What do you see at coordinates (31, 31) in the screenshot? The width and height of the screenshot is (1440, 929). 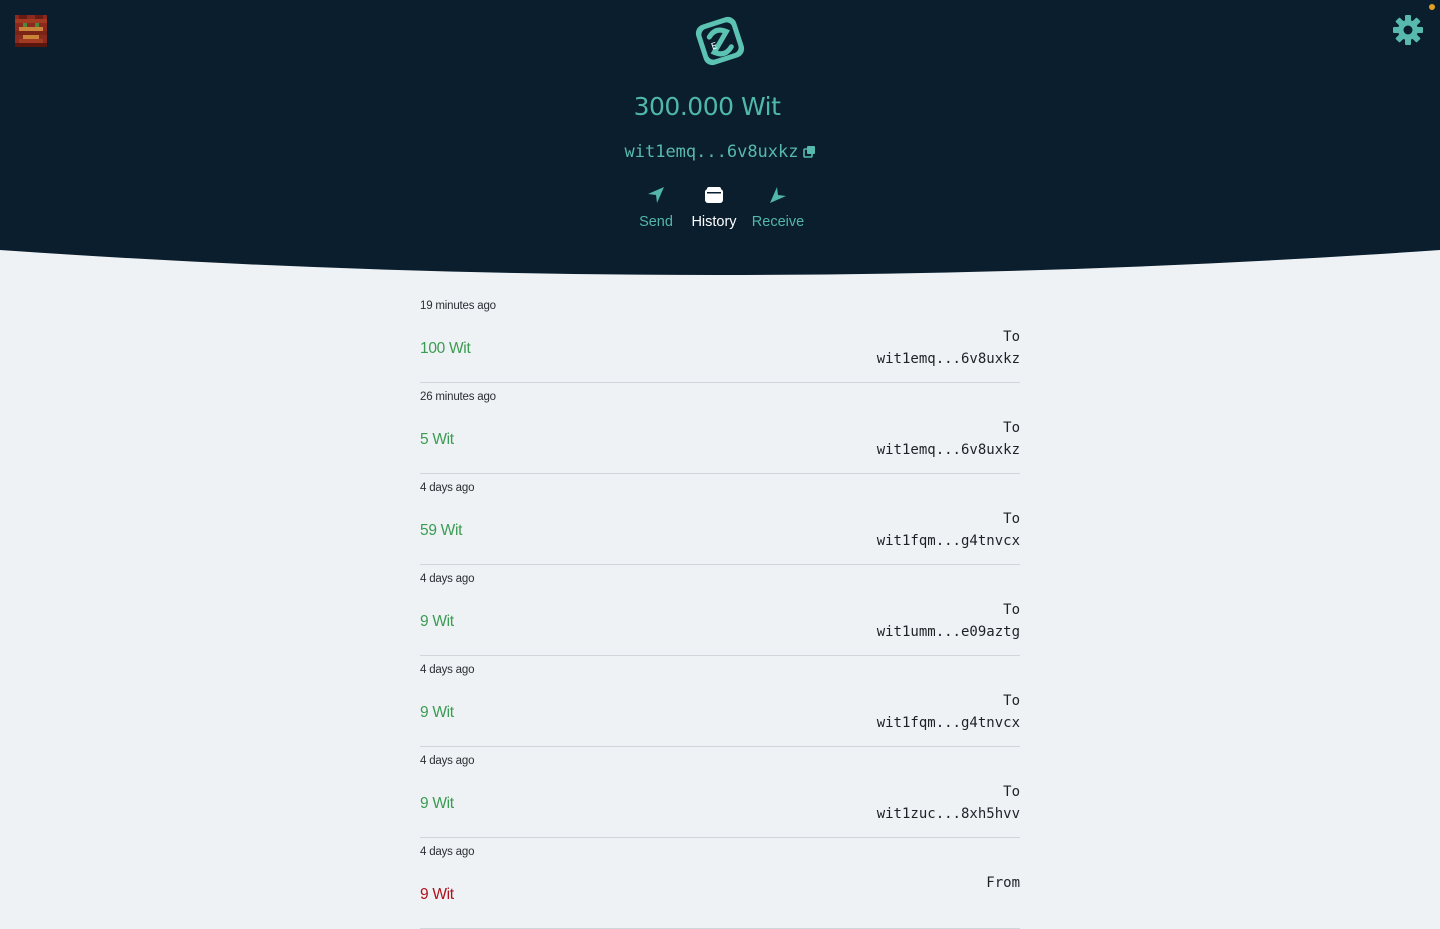 I see `pixel-avatar-icon` at bounding box center [31, 31].